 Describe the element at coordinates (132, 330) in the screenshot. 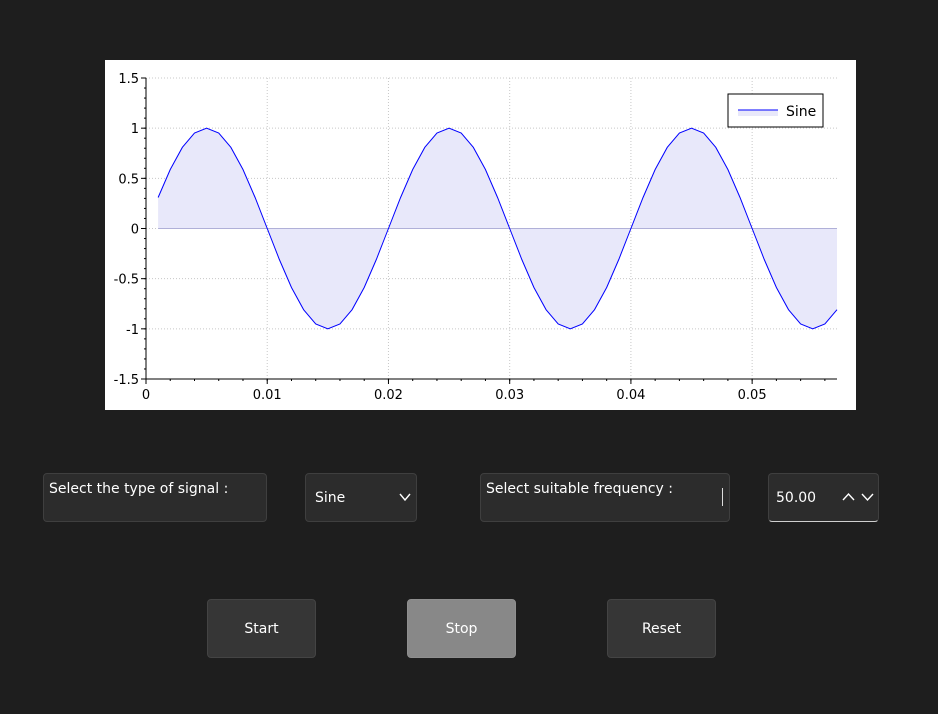

I see `y-tick-label: -1` at that location.